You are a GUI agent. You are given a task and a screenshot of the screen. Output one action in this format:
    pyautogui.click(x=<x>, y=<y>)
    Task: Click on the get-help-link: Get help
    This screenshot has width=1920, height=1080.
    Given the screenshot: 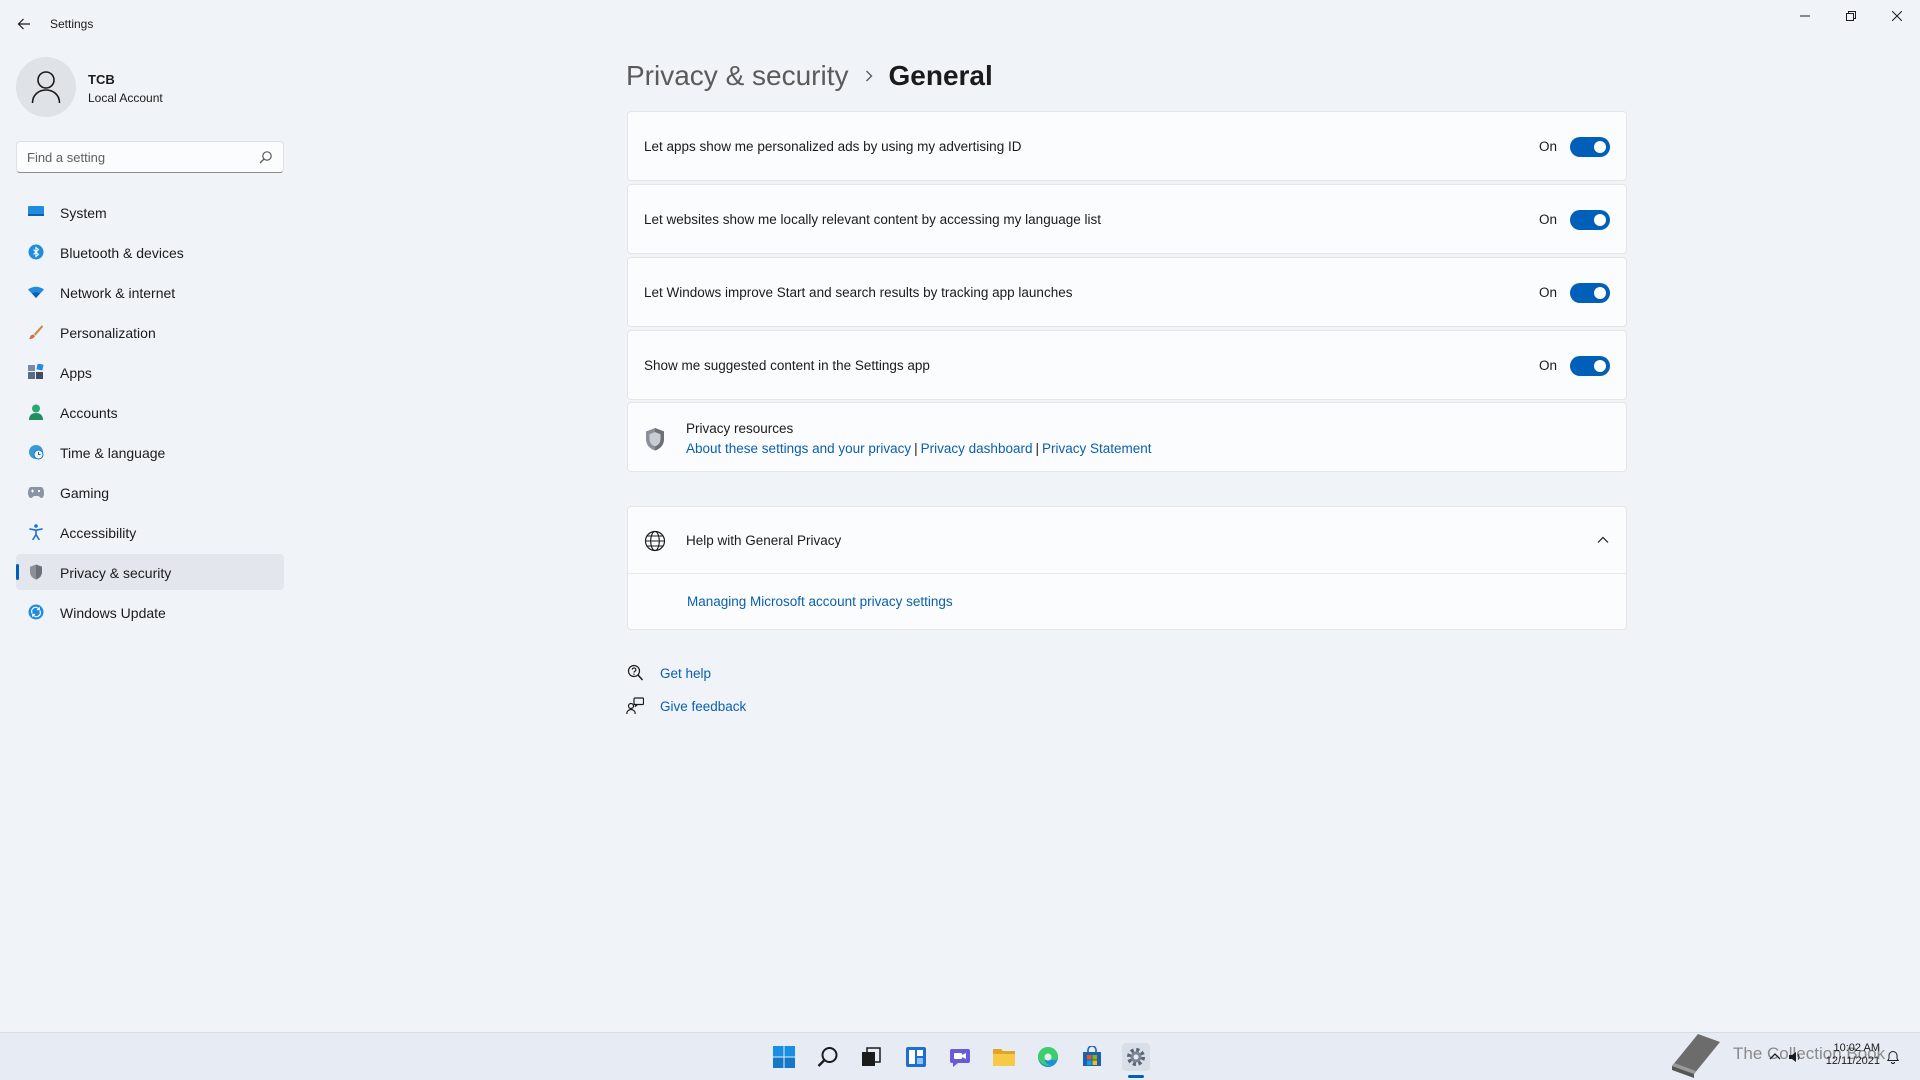 What is the action you would take?
    pyautogui.click(x=685, y=673)
    